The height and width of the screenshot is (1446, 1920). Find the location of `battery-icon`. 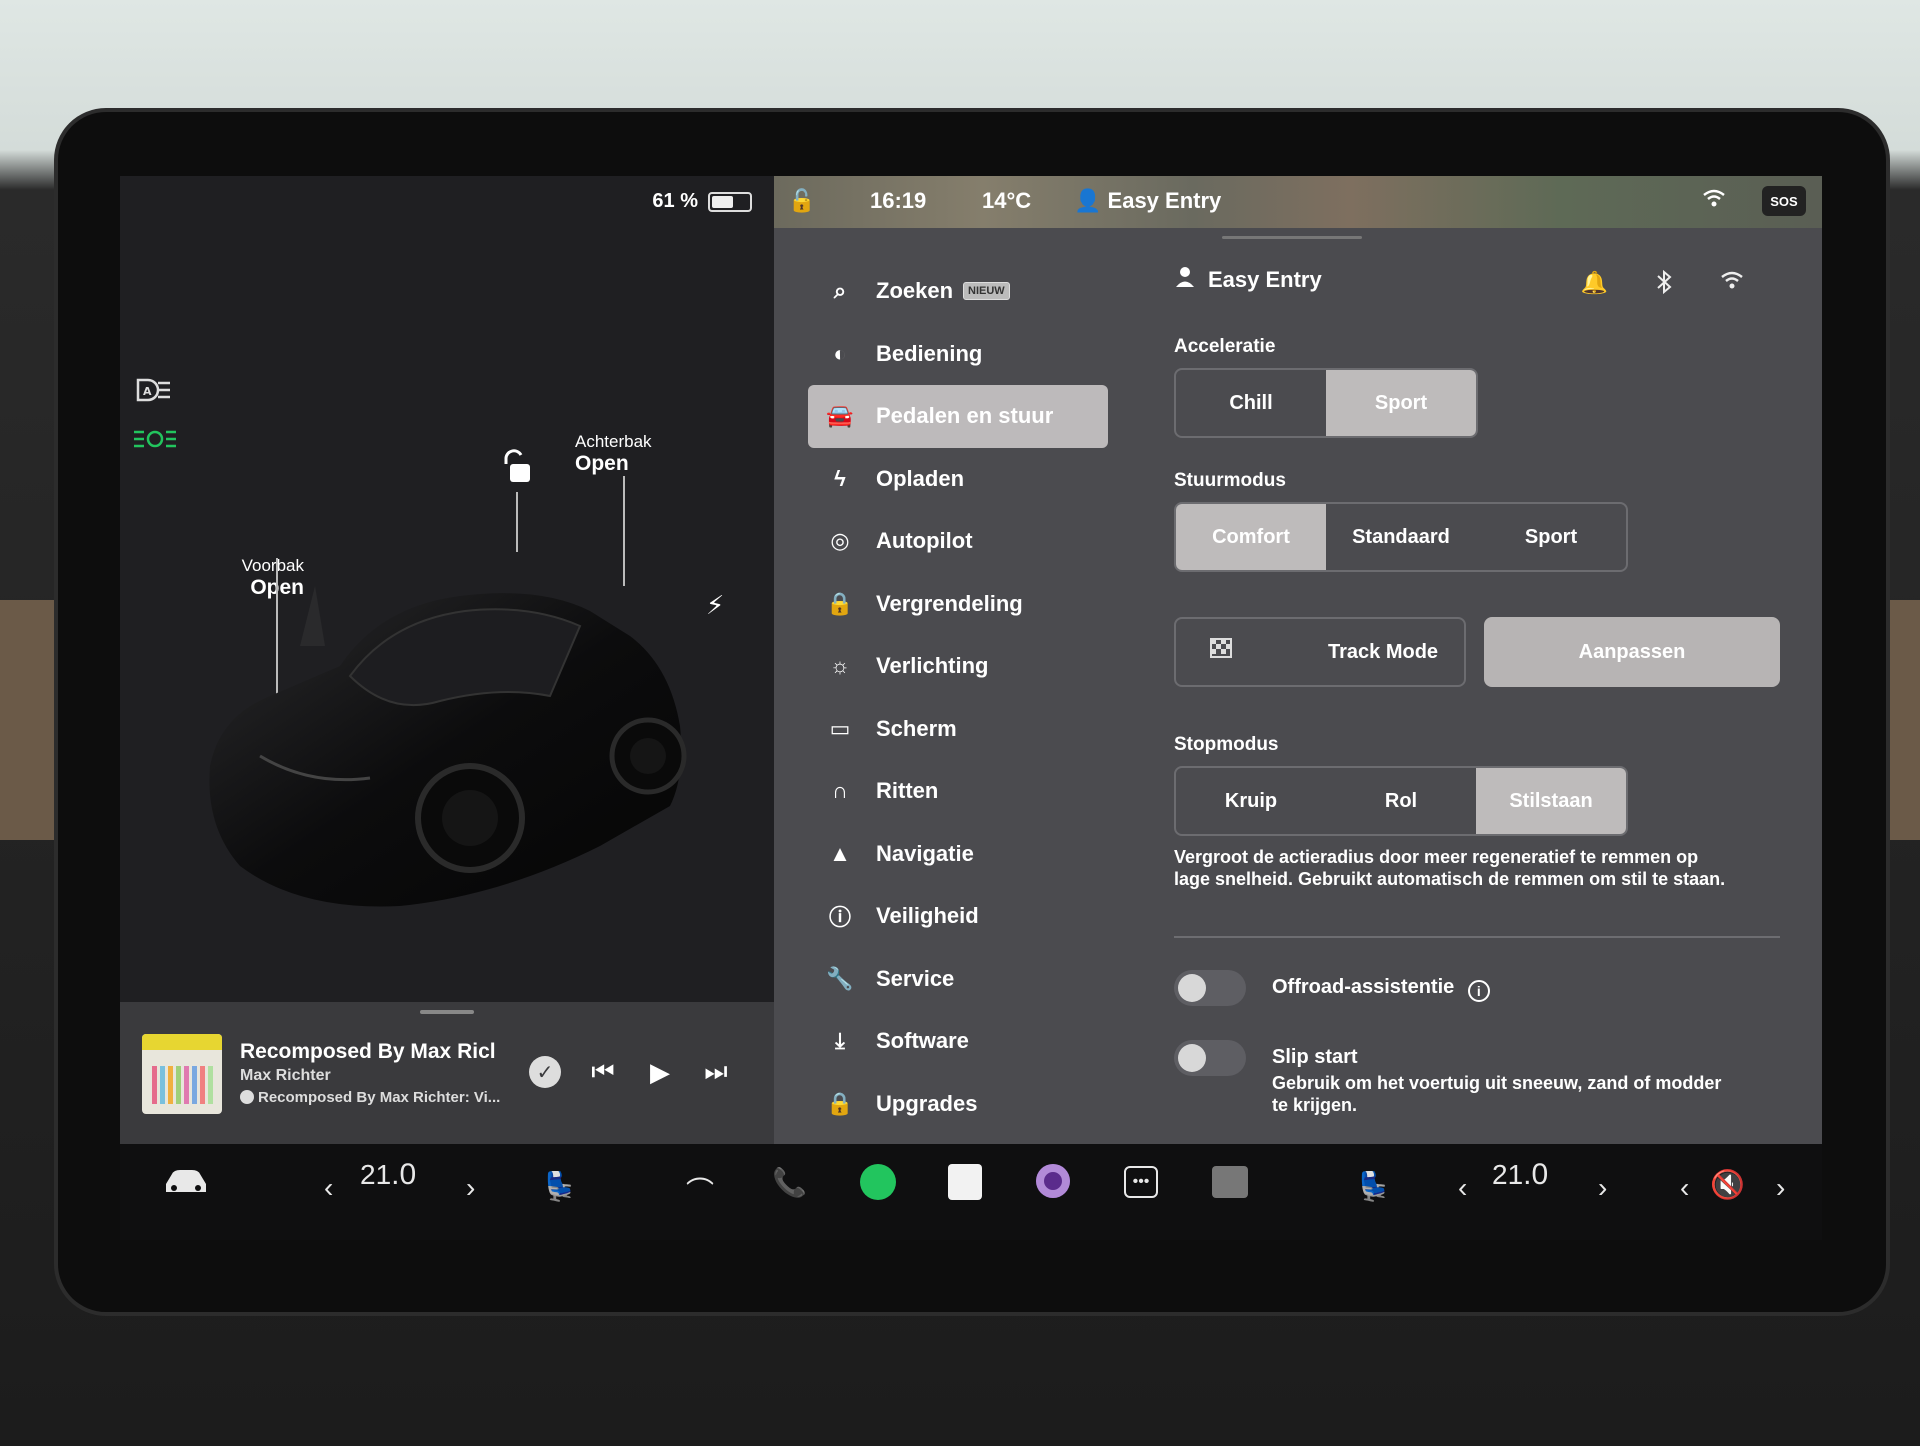

battery-icon is located at coordinates (730, 201).